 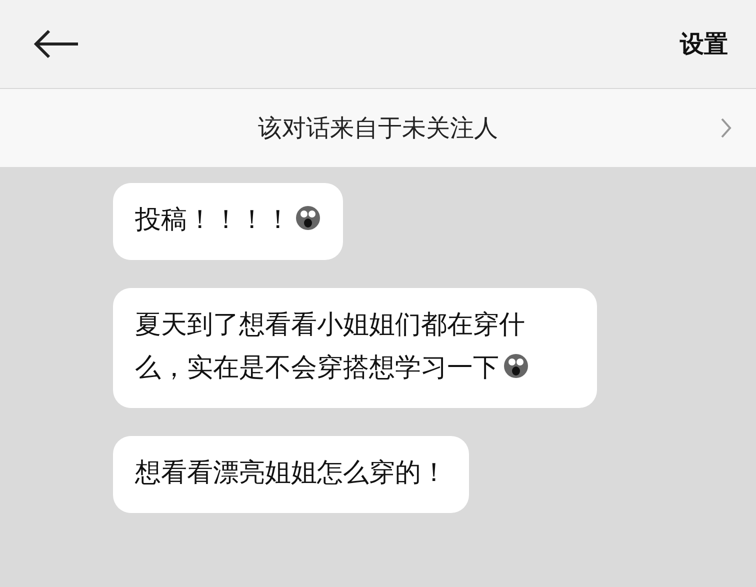 I want to click on message-text: 夏天到了想看看小姐姐们都在穿什么，实在是不会穿搭想学习一下, so click(x=330, y=346).